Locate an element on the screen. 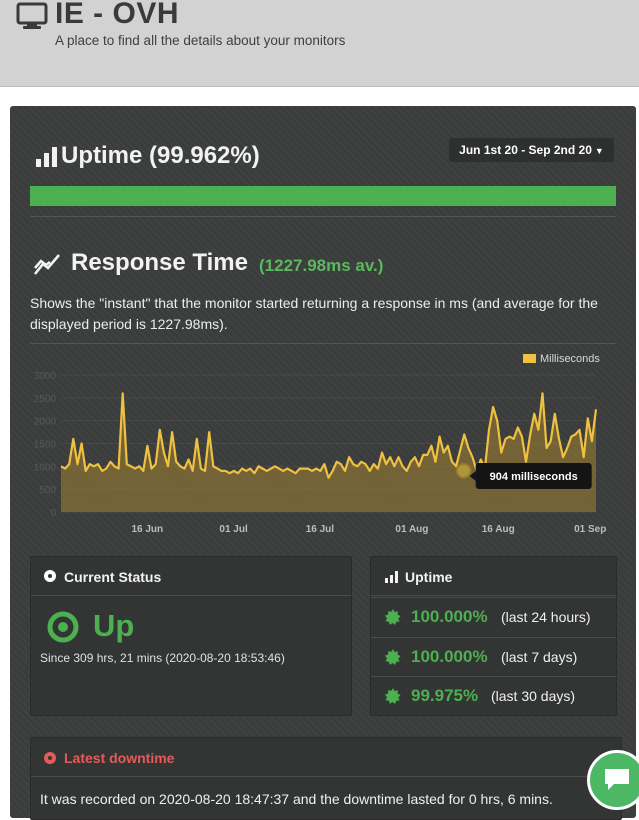 This screenshot has width=639, height=820. latest-downtime-label: Latest downtime is located at coordinates (119, 758).